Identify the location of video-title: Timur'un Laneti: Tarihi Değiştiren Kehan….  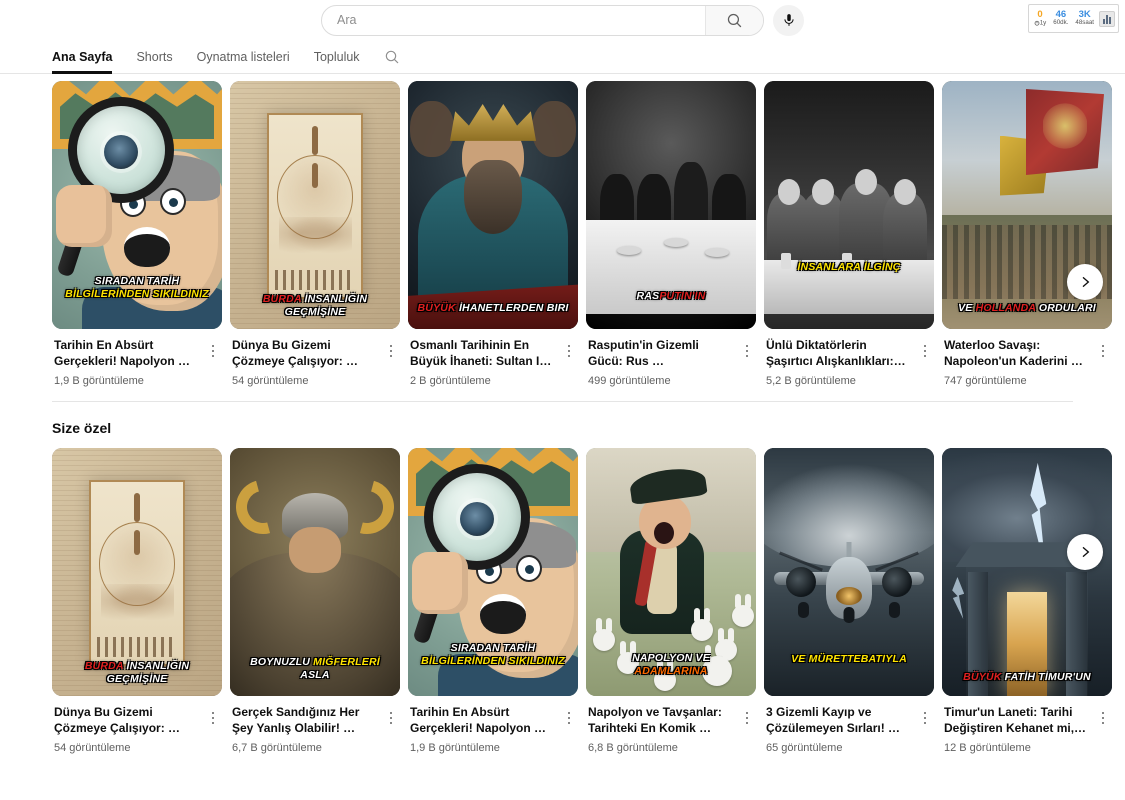
(1019, 721).